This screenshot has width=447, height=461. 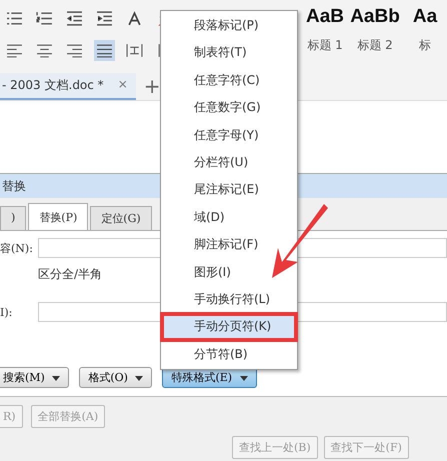 What do you see at coordinates (7, 312) in the screenshot?
I see `replace-label: I):` at bounding box center [7, 312].